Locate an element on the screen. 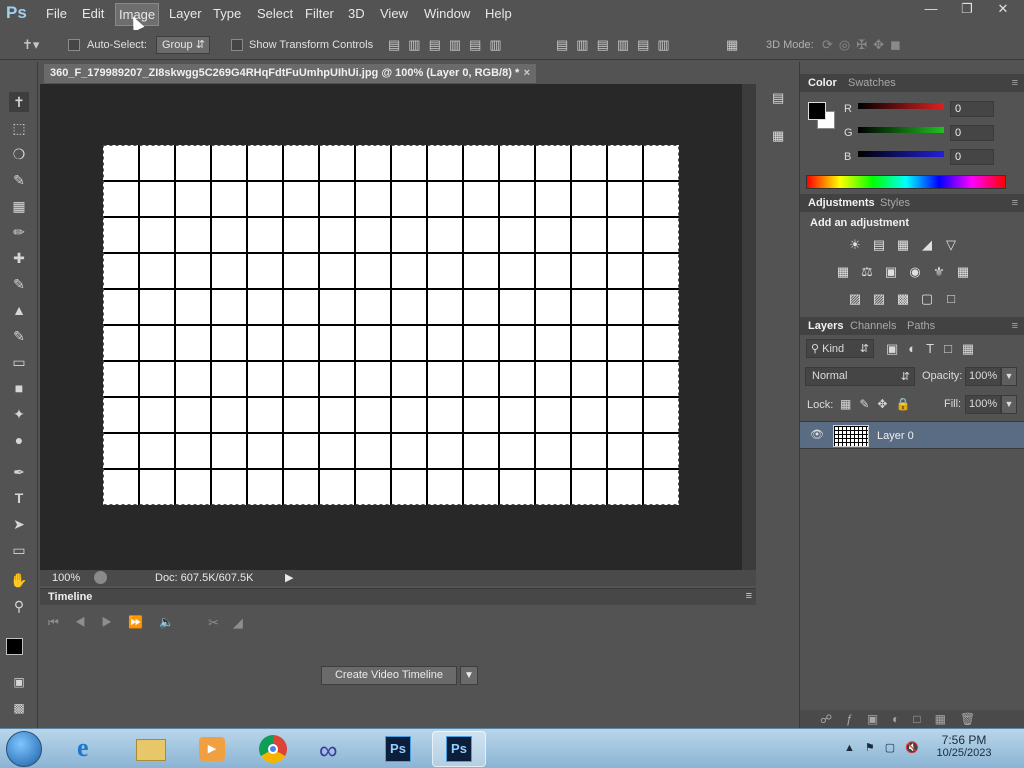 Image resolution: width=1024 pixels, height=768 pixels. screen-mode-icon: ▩ is located at coordinates (19, 708).